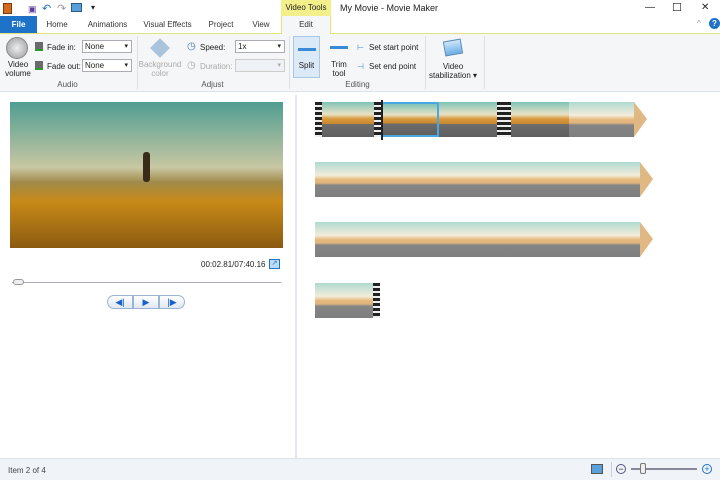 The width and height of the screenshot is (720, 480). What do you see at coordinates (39, 46) in the screenshot?
I see `fade-in-icon` at bounding box center [39, 46].